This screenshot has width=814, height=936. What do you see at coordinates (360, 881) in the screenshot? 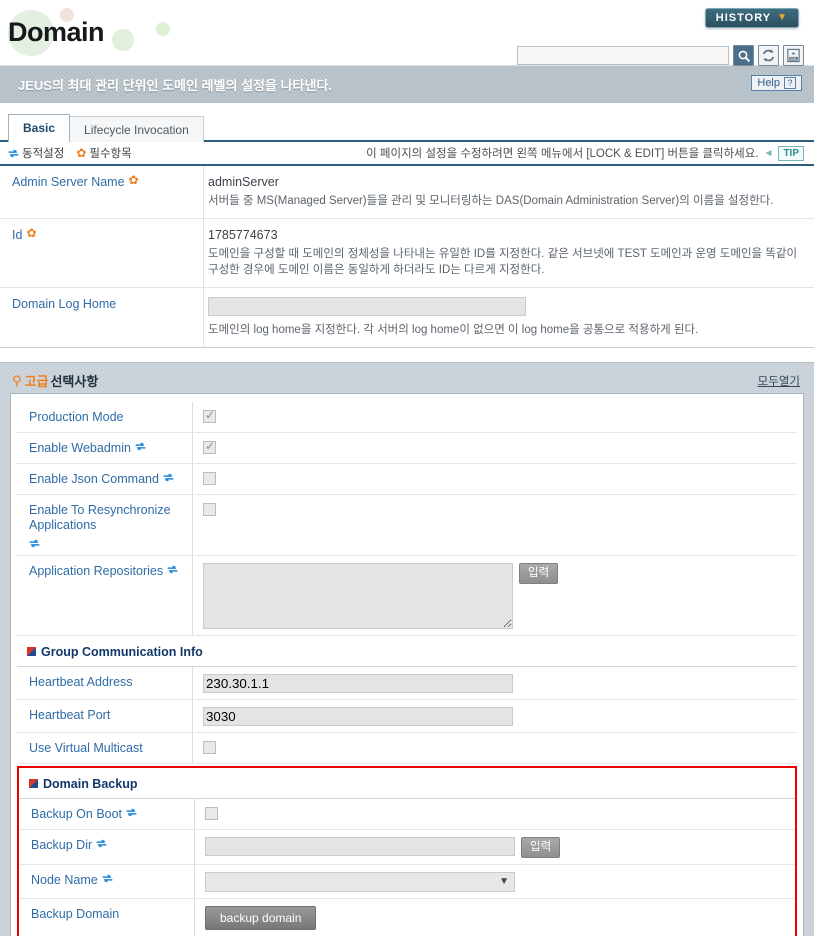
I see `node-name-select: ▼` at bounding box center [360, 881].